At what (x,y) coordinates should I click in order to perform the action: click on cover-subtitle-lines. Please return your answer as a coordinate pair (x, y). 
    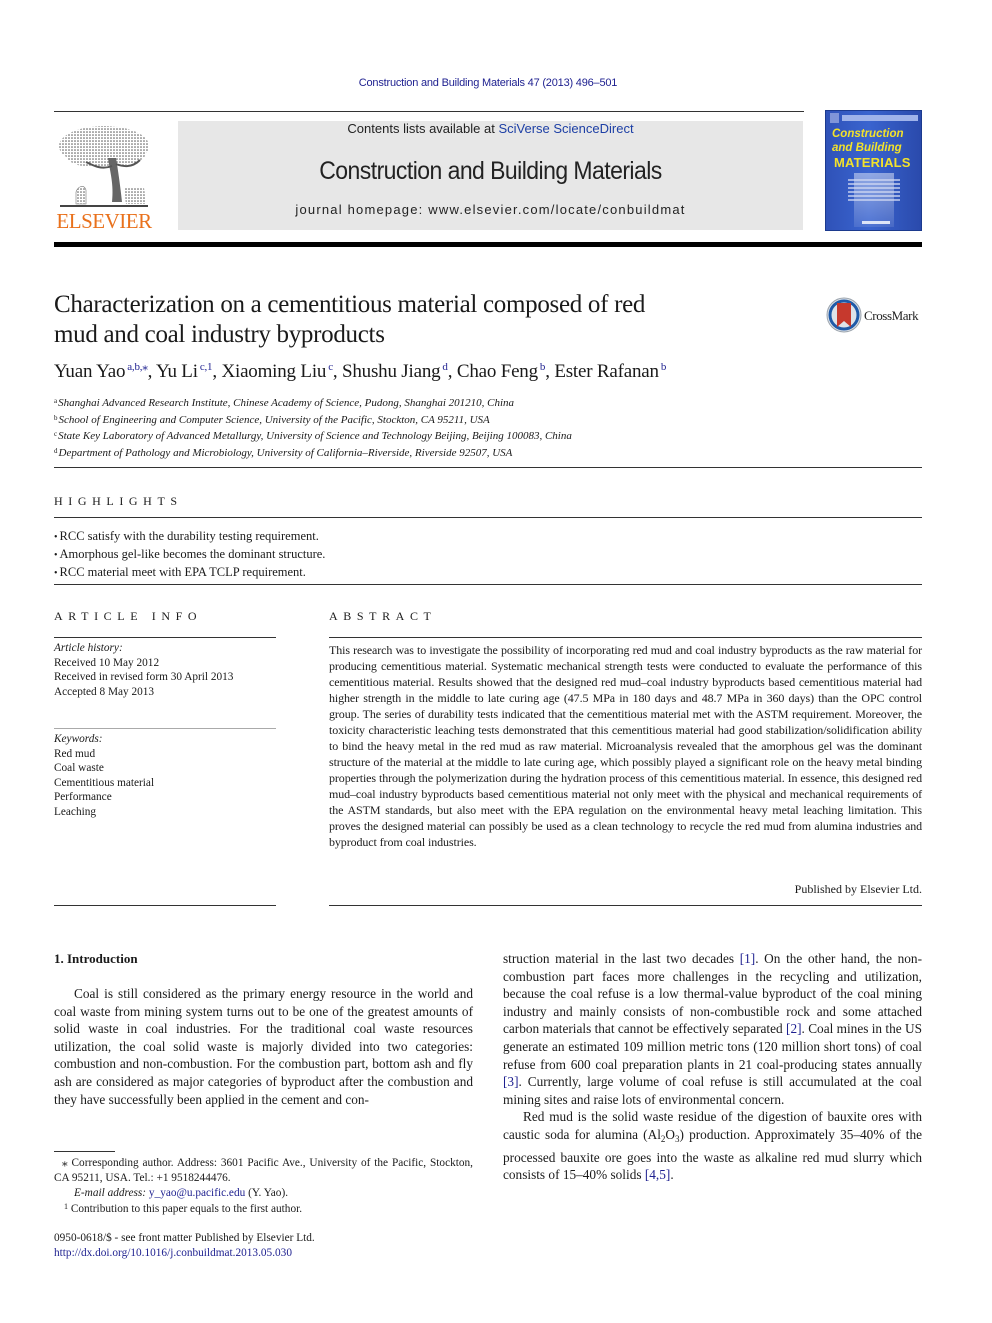
    Looking at the image, I should click on (874, 191).